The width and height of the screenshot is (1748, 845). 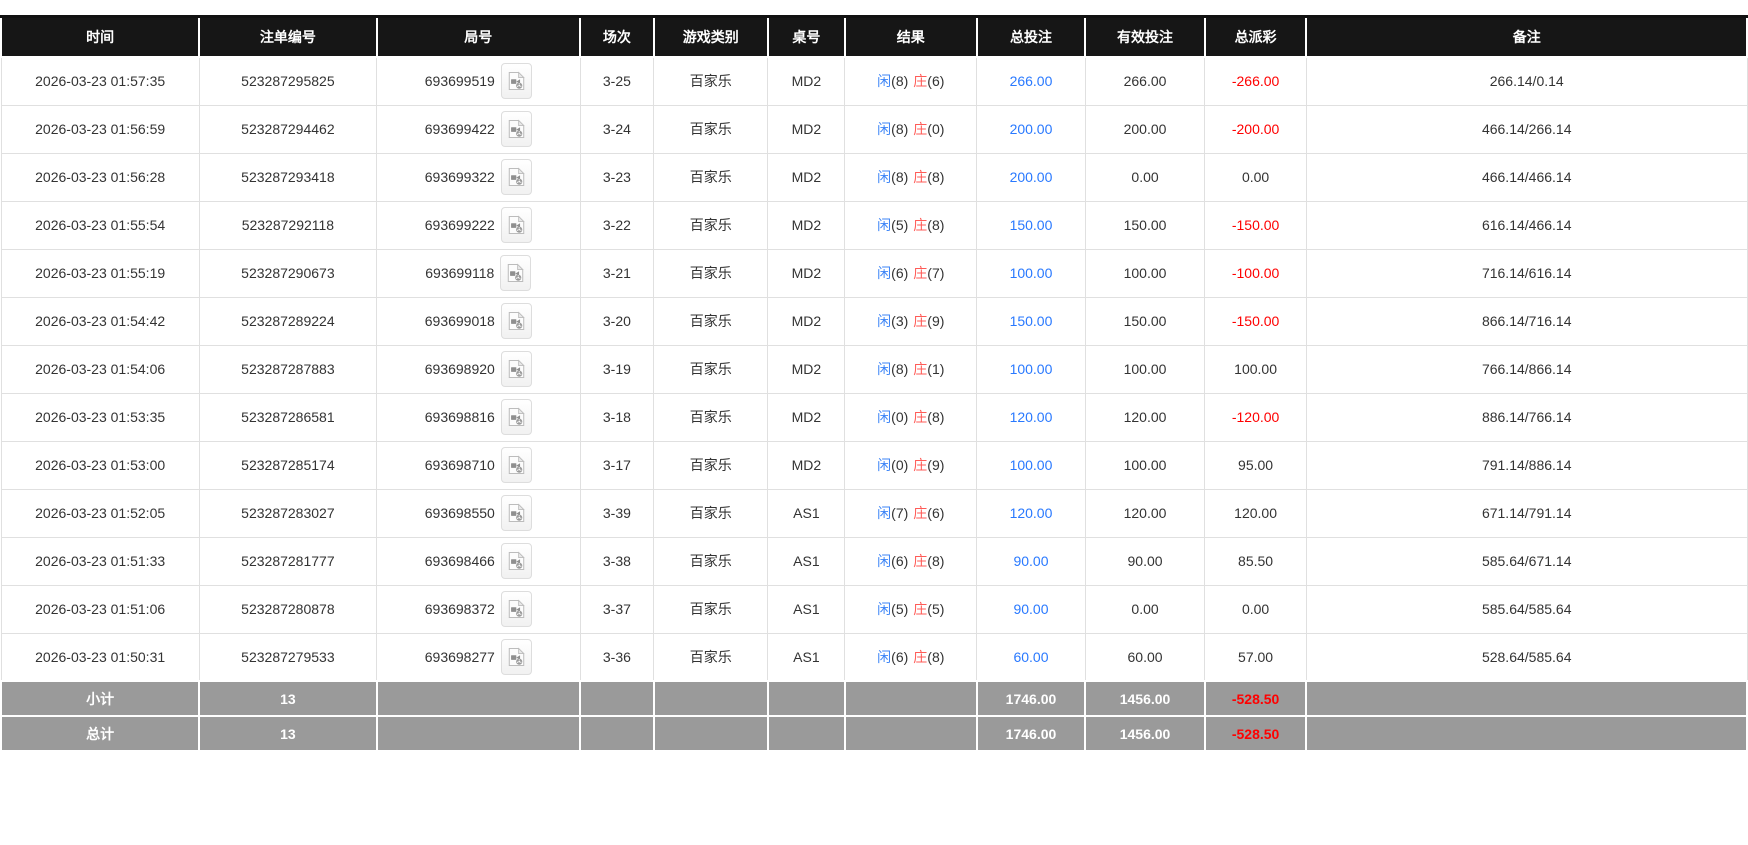 What do you see at coordinates (478, 81) in the screenshot?
I see `round-id-cell: 693699519` at bounding box center [478, 81].